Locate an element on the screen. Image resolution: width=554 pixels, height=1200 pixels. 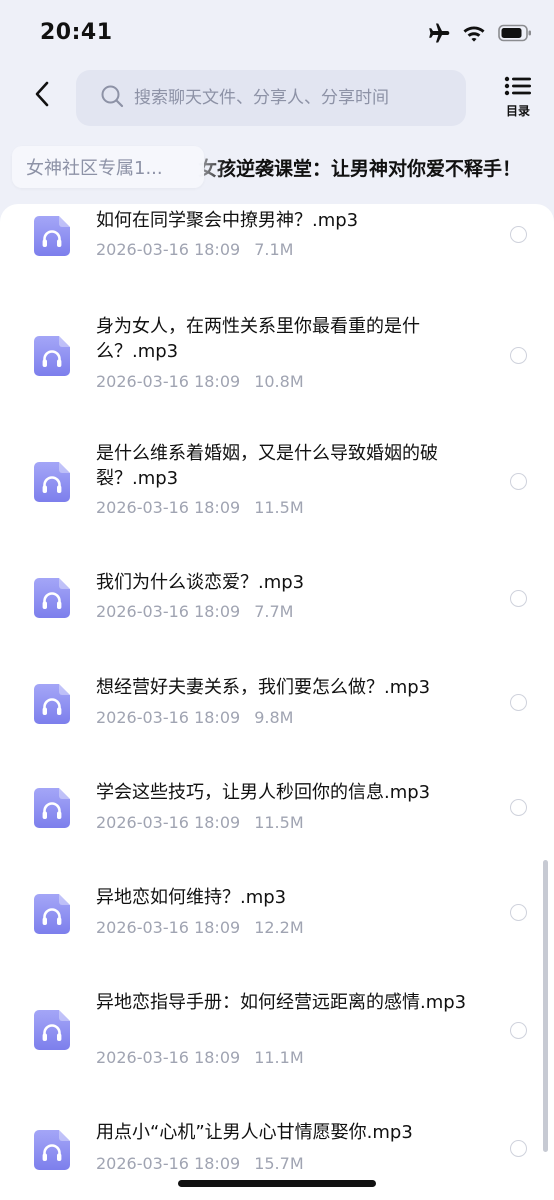
file-meta: 2026-03-16 18:09 12.2M is located at coordinates (200, 927).